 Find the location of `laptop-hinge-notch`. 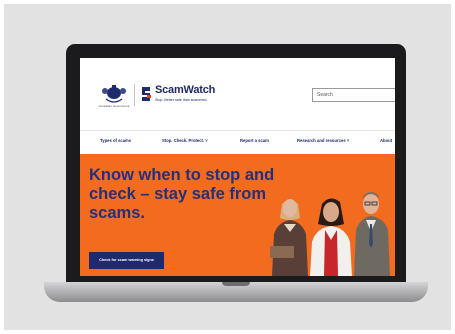

laptop-hinge-notch is located at coordinates (236, 284).